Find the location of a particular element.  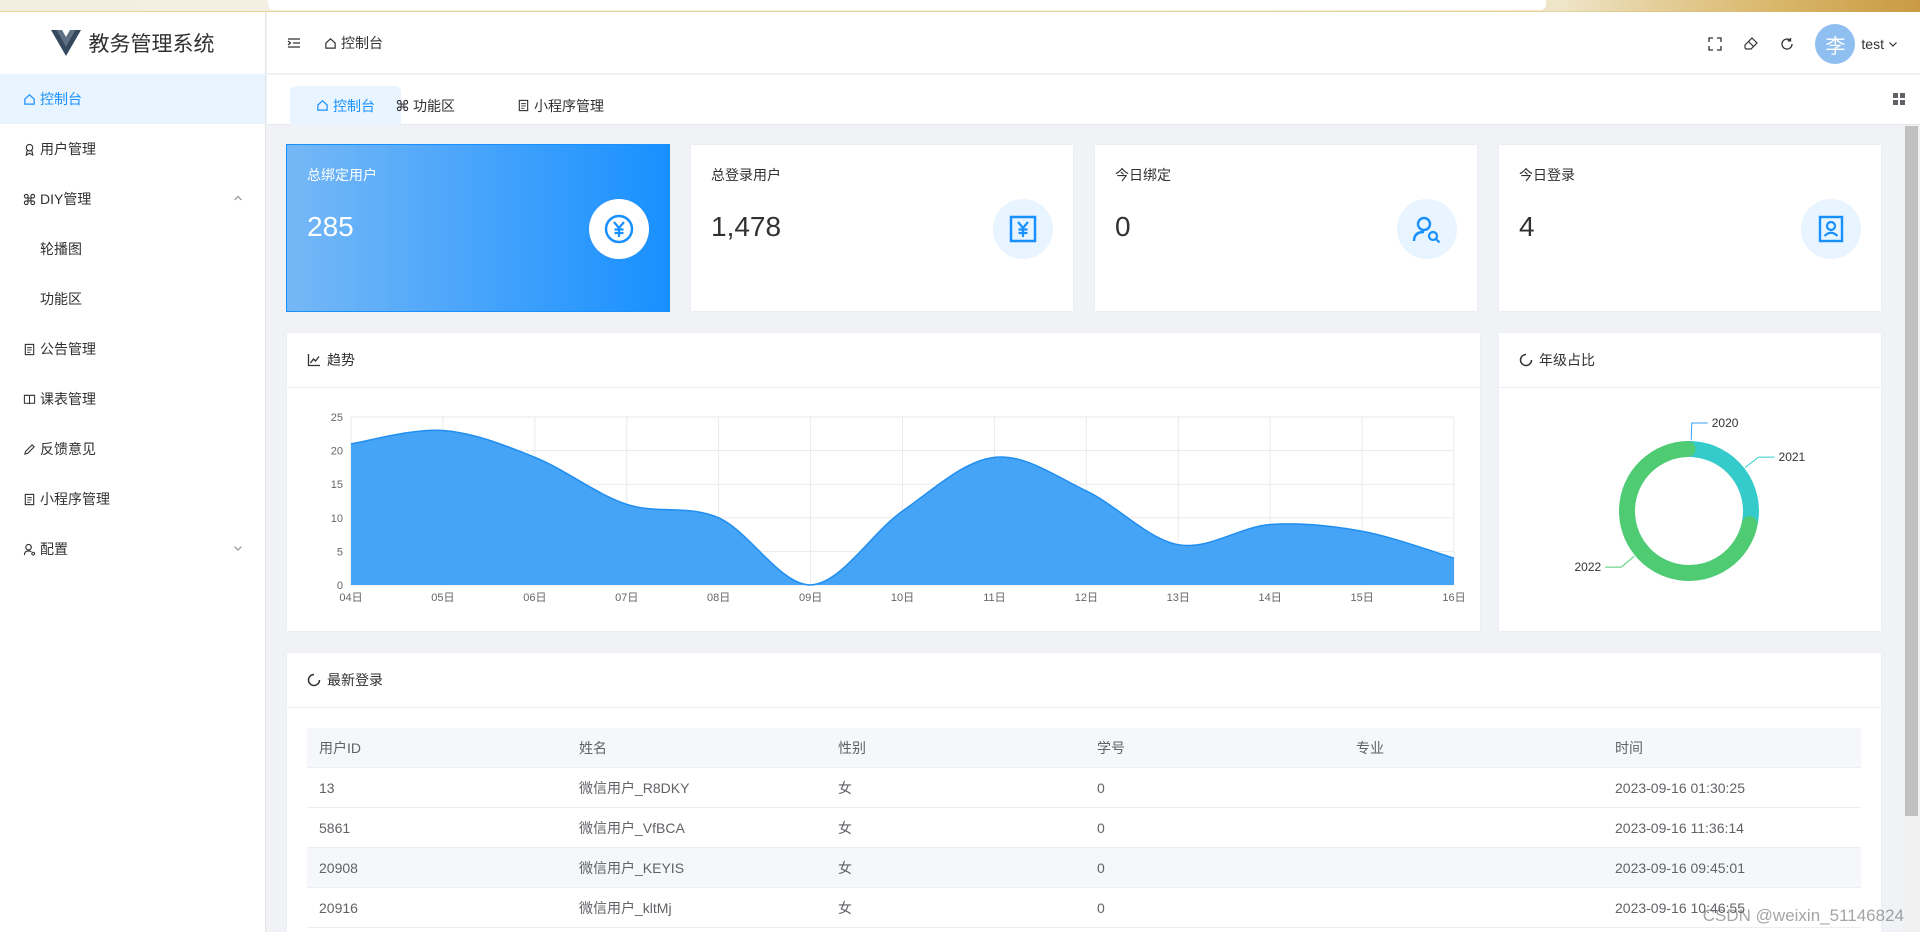

x-tick-label: 06日 is located at coordinates (534, 598).